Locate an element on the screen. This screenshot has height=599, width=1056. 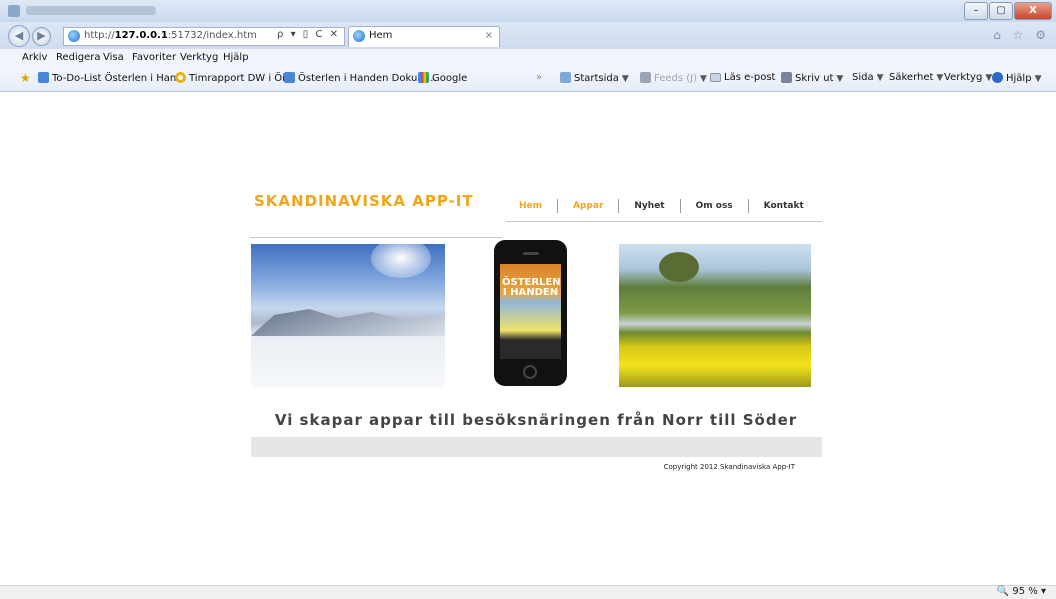
menu-redigera: Redigera is located at coordinates (78, 57).